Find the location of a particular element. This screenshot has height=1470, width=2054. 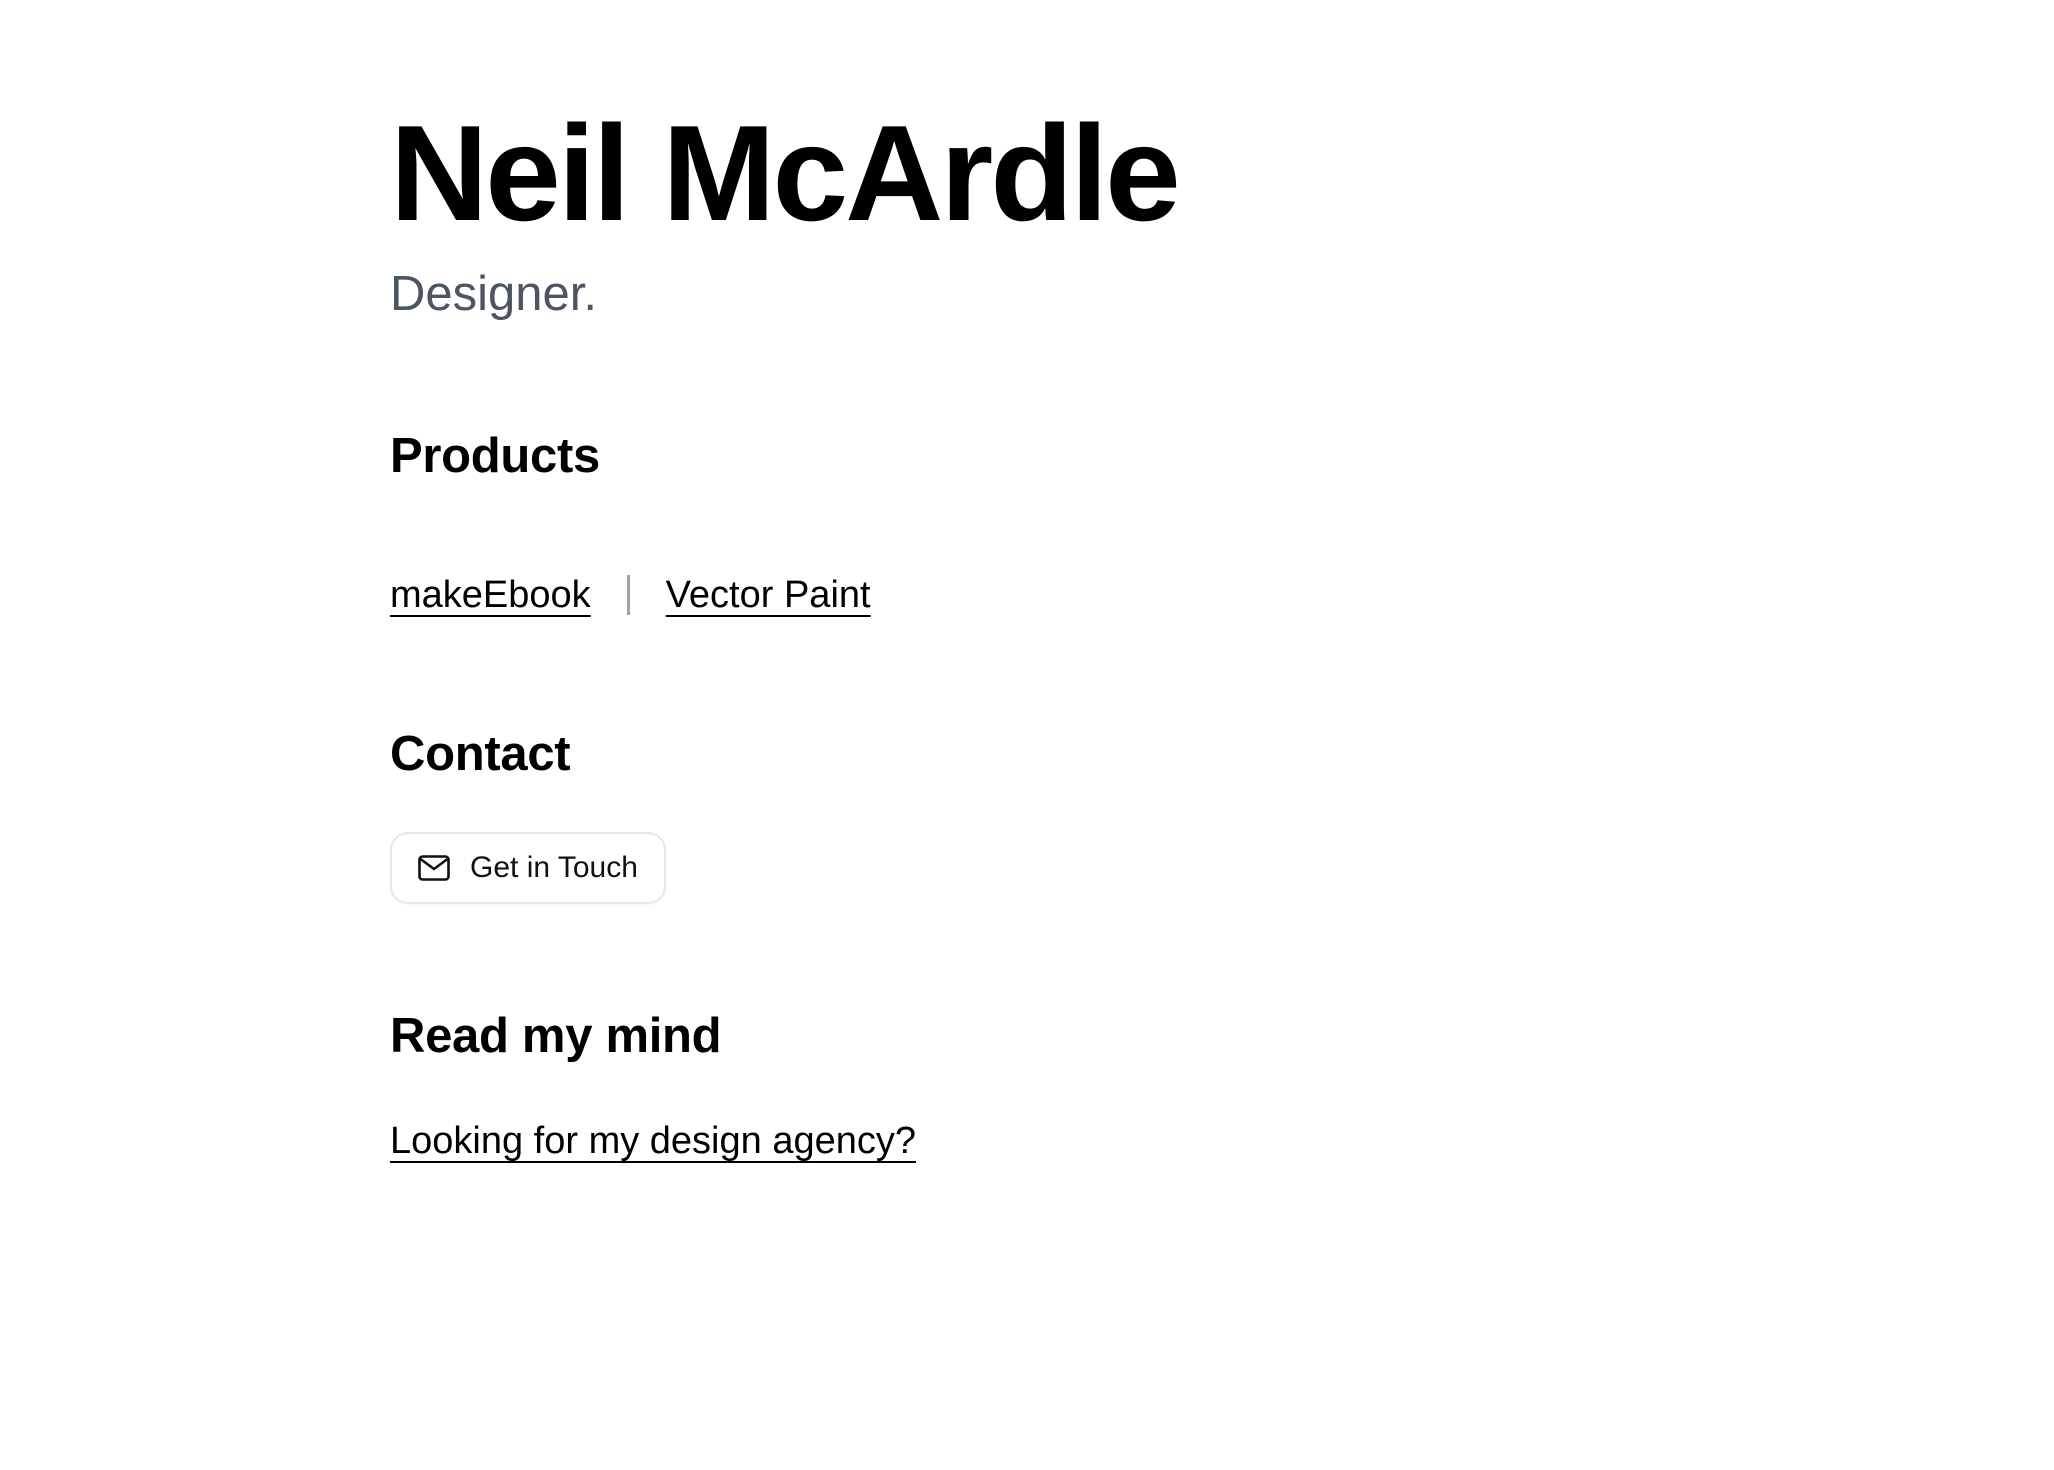

products-list: makeEbook Vector Paint is located at coordinates (630, 595).